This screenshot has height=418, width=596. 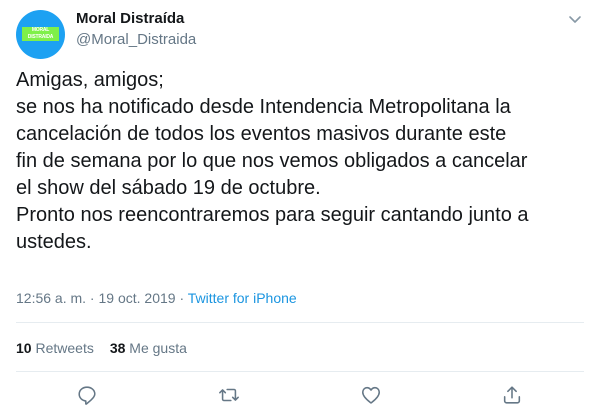 I want to click on avatar: MORAL DISTRAIDA, so click(x=40, y=34).